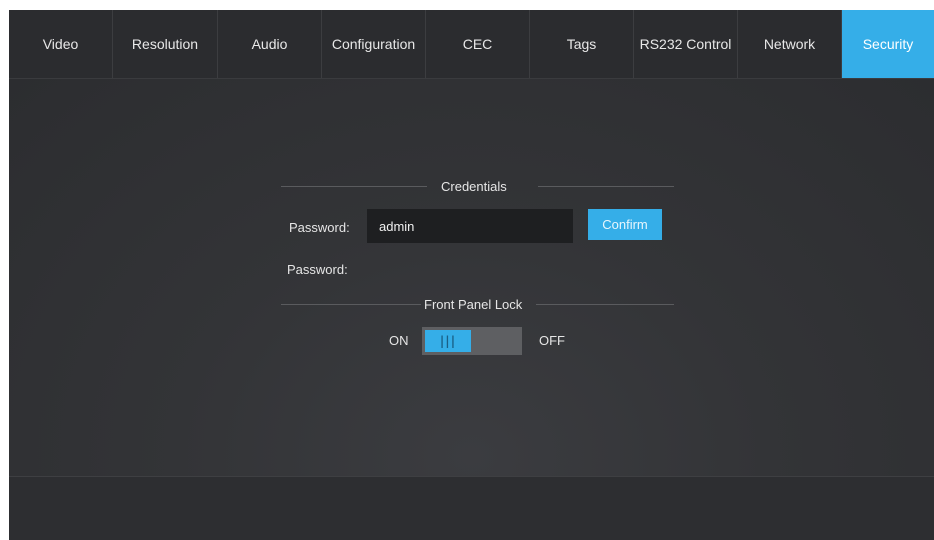  What do you see at coordinates (472, 341) in the screenshot?
I see `front-panel-lock-toggle: |||` at bounding box center [472, 341].